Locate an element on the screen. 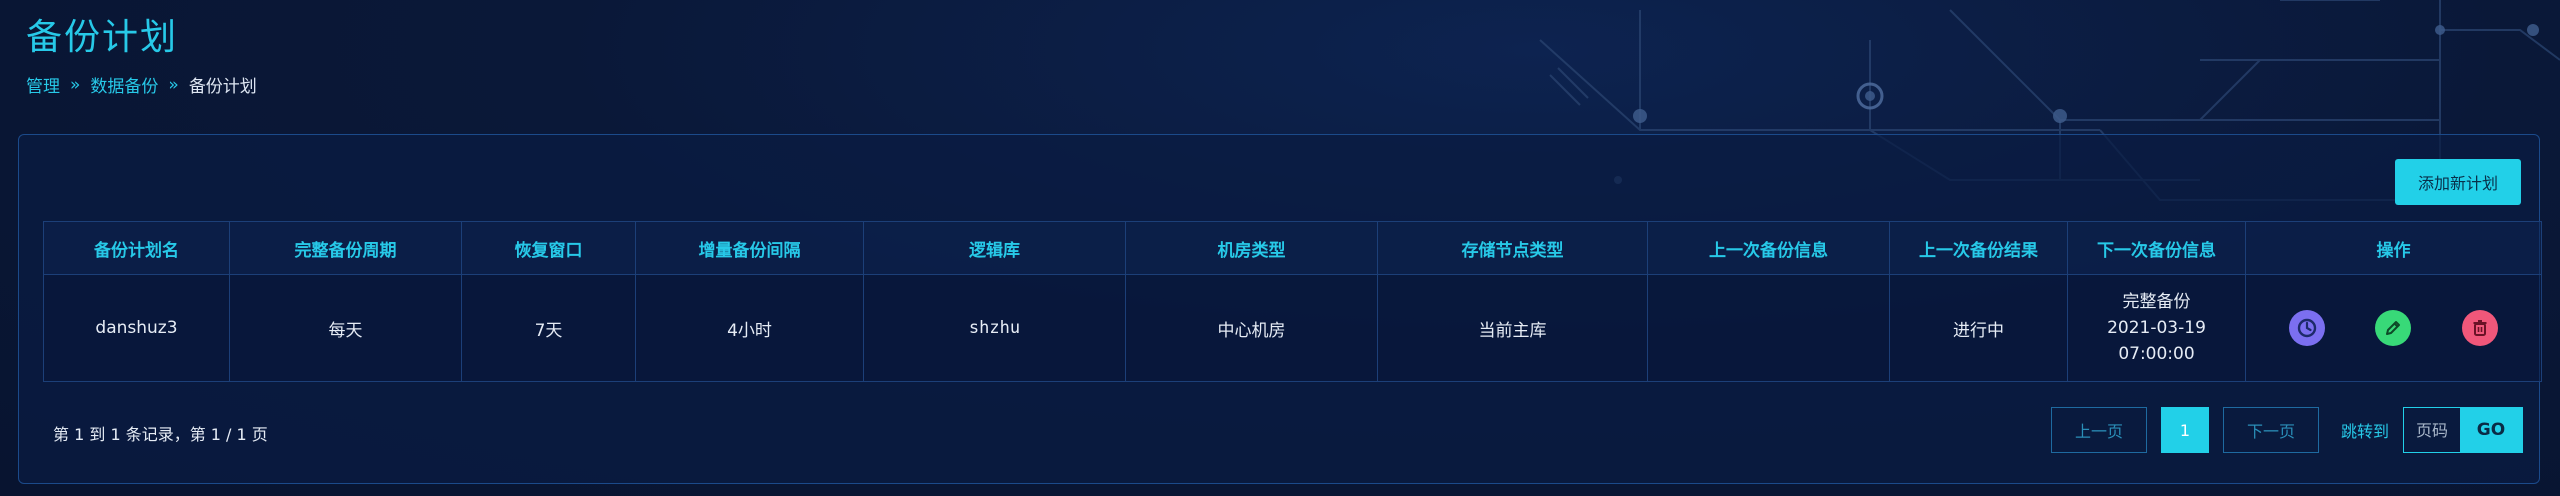 Image resolution: width=2560 pixels, height=496 pixels. column-header-plan-name: 备份计划名 is located at coordinates (136, 248).